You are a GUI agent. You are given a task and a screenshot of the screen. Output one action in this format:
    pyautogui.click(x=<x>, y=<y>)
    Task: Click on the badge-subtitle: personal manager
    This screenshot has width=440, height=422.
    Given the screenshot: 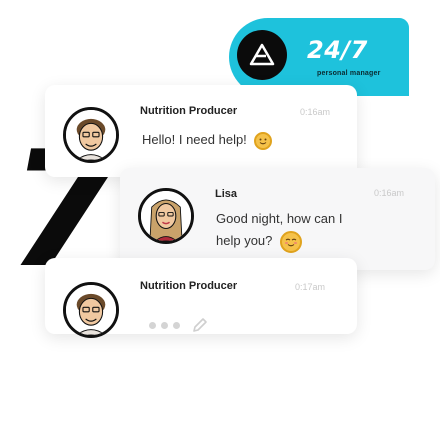 What is the action you would take?
    pyautogui.click(x=349, y=73)
    